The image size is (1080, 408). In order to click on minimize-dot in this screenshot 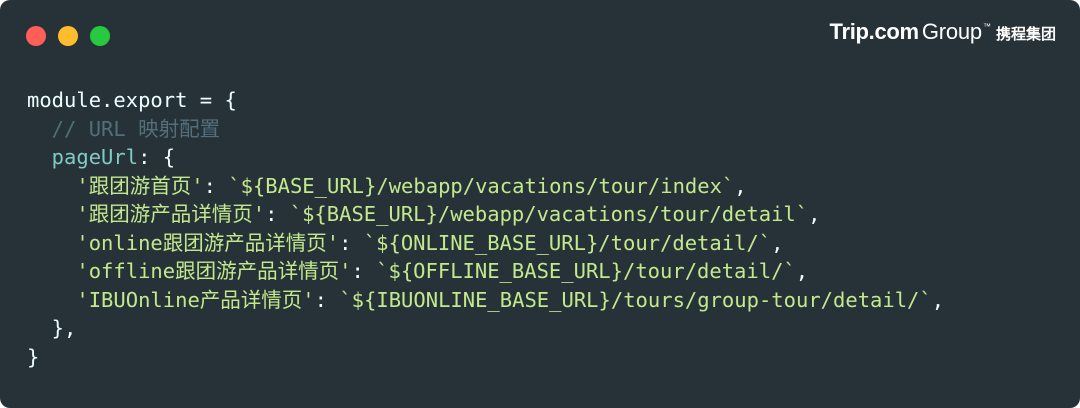, I will do `click(68, 36)`.